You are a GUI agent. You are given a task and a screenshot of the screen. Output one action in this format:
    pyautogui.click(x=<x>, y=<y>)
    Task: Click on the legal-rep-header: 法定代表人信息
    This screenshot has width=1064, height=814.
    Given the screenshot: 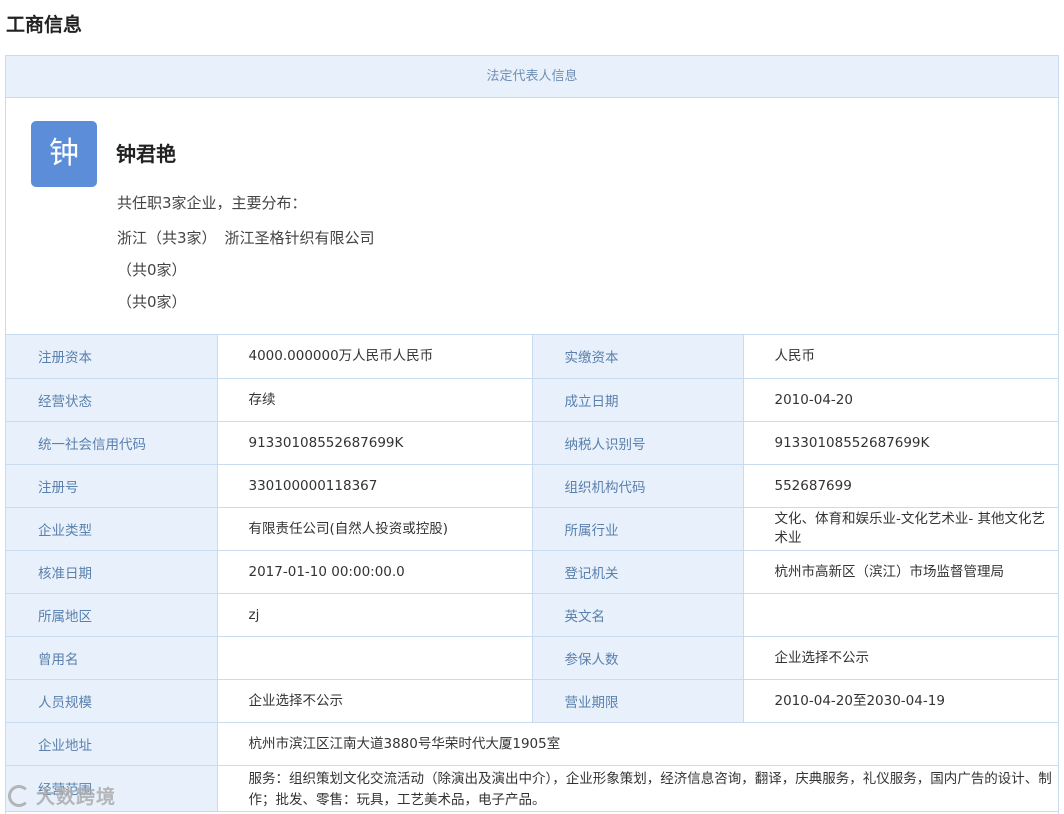 What is the action you would take?
    pyautogui.click(x=532, y=77)
    